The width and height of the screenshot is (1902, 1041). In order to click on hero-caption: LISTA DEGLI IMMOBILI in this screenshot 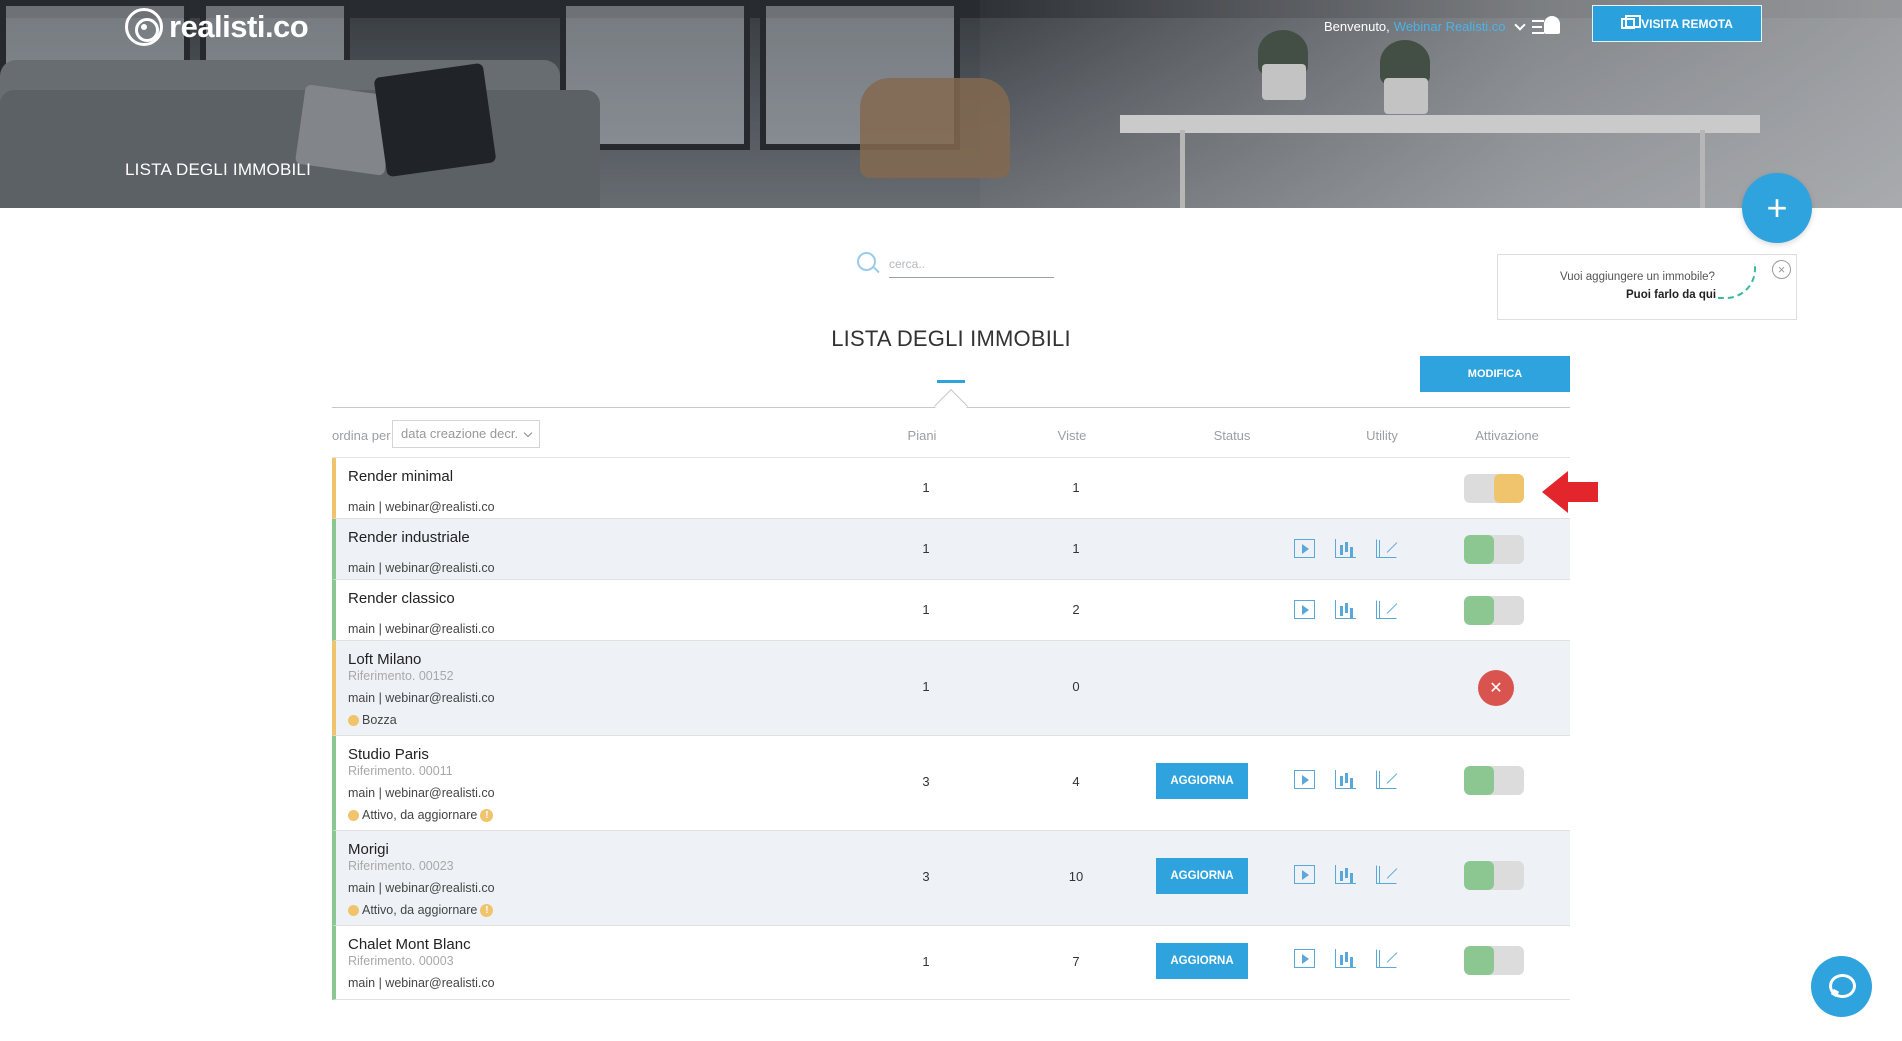, I will do `click(218, 169)`.